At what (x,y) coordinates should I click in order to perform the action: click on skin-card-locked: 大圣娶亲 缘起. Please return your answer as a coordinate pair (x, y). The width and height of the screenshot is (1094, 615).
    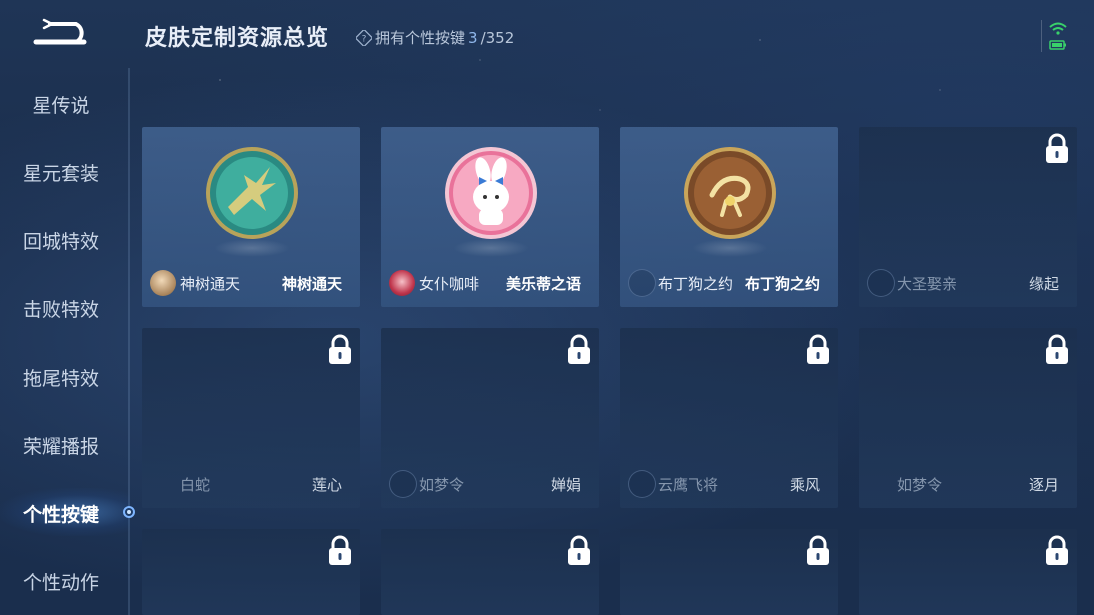
    Looking at the image, I should click on (968, 217).